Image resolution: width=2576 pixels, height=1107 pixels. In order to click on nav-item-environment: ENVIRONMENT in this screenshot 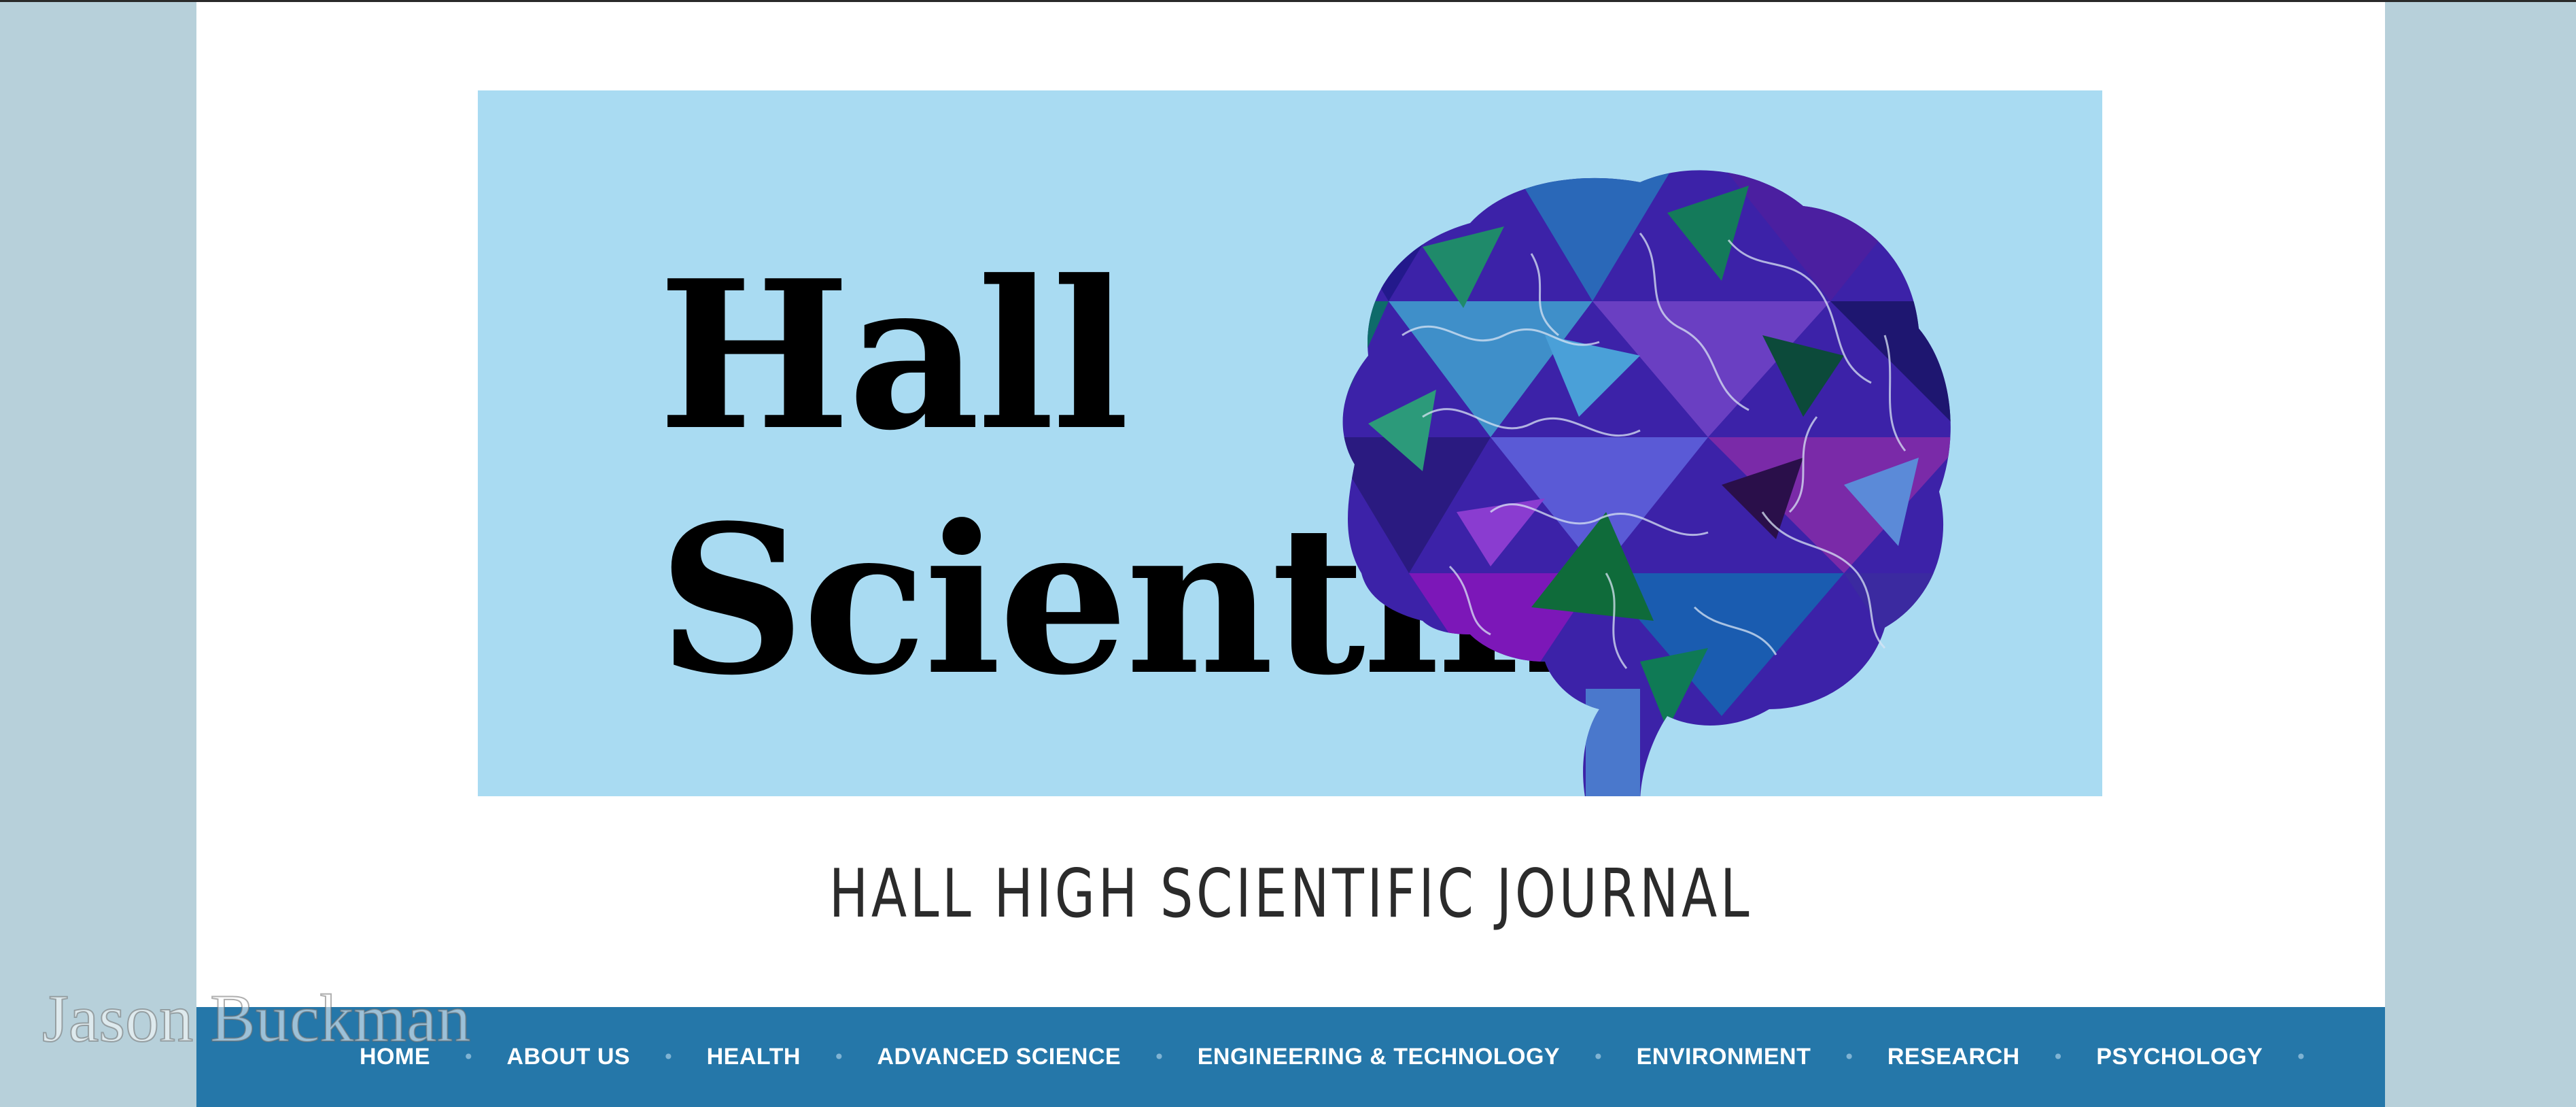, I will do `click(1724, 1057)`.